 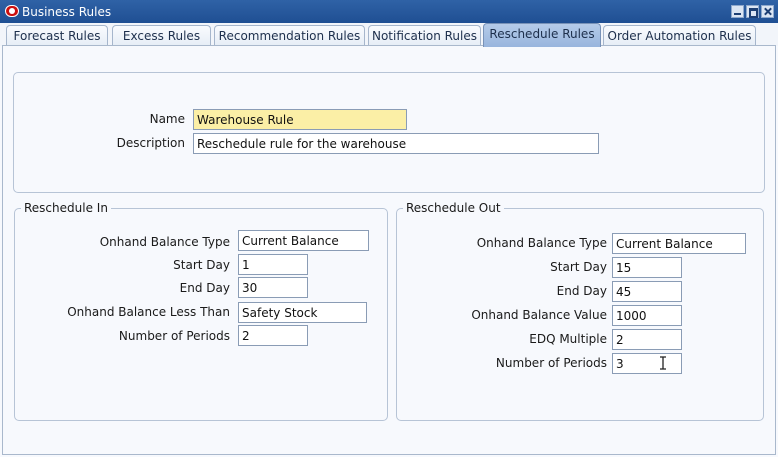 I want to click on out-edq-multiple-label: EDQ Multiple, so click(x=568, y=339).